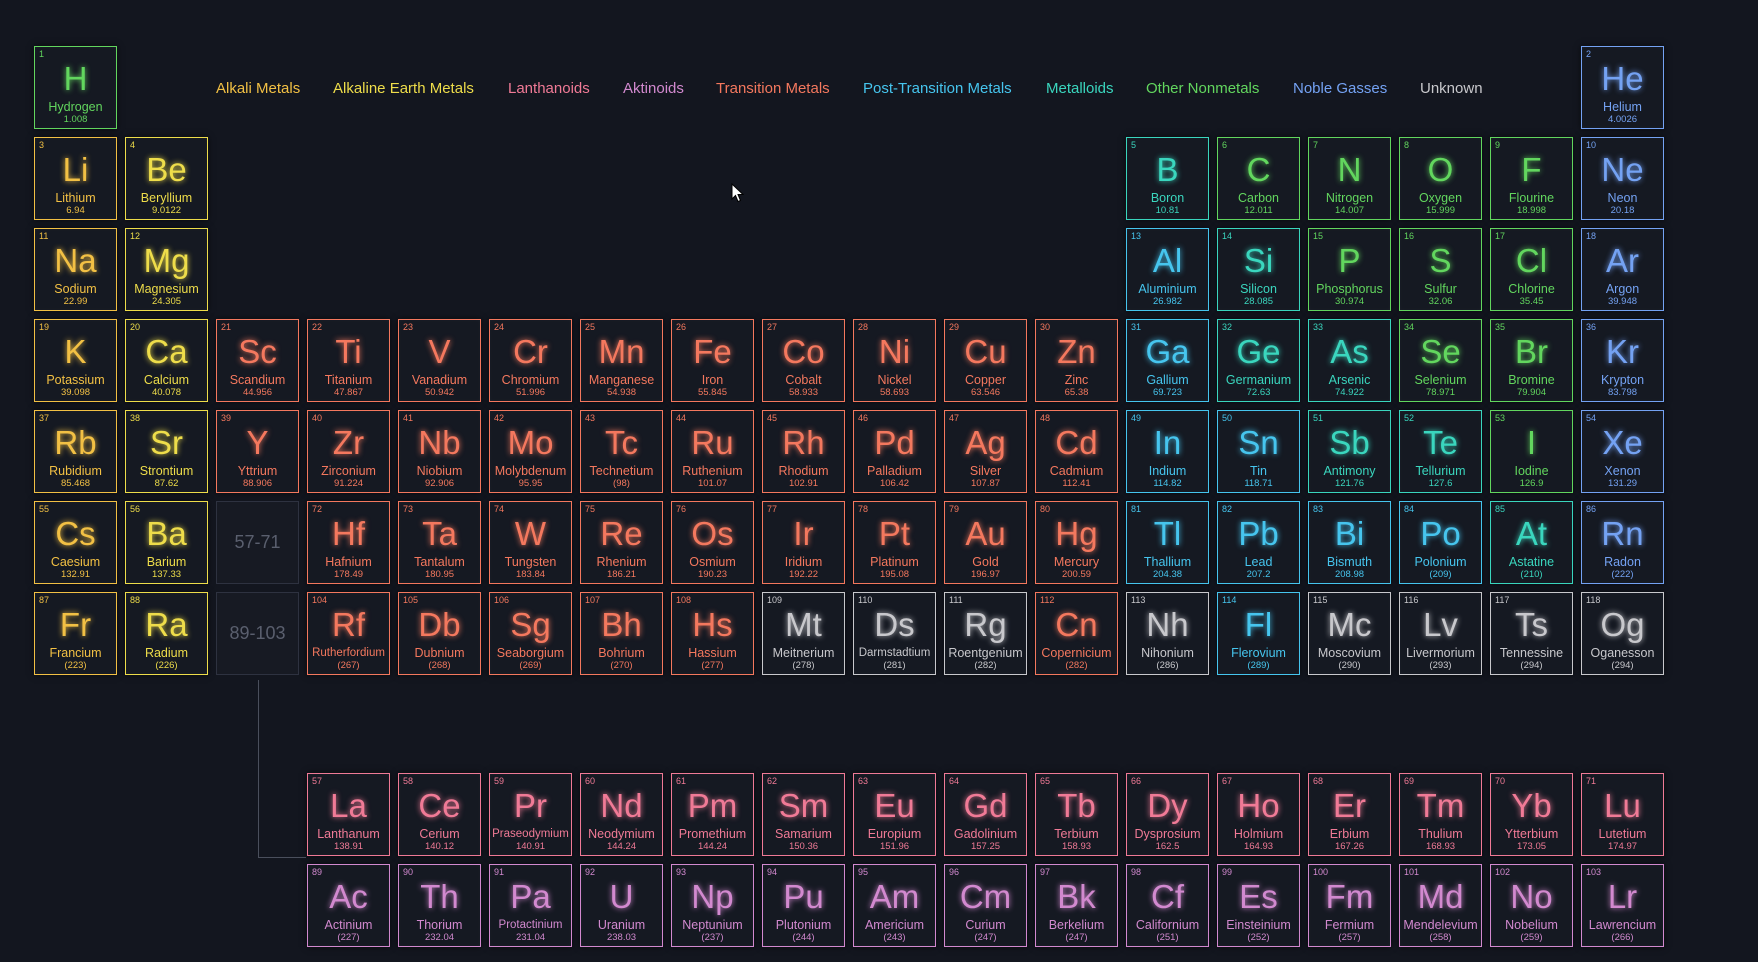  I want to click on legend-item-alkali: Alkali Metals, so click(258, 88).